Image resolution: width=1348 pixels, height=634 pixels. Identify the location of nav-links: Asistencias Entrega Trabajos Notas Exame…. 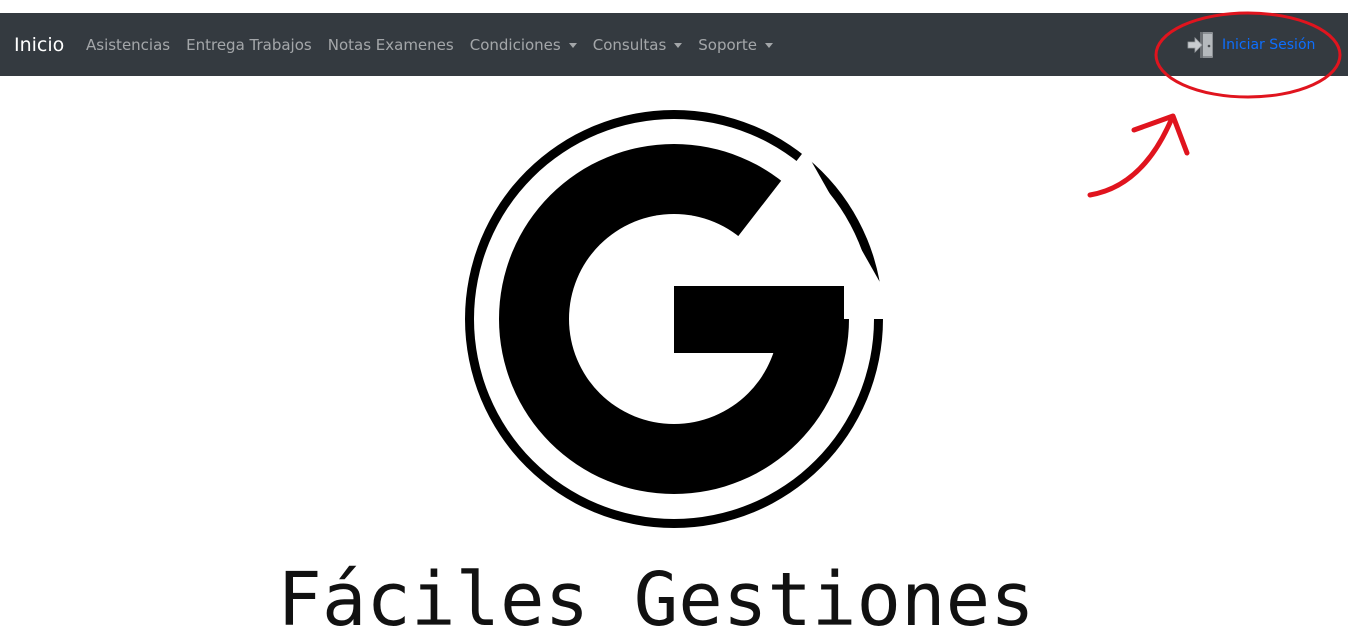
(429, 45).